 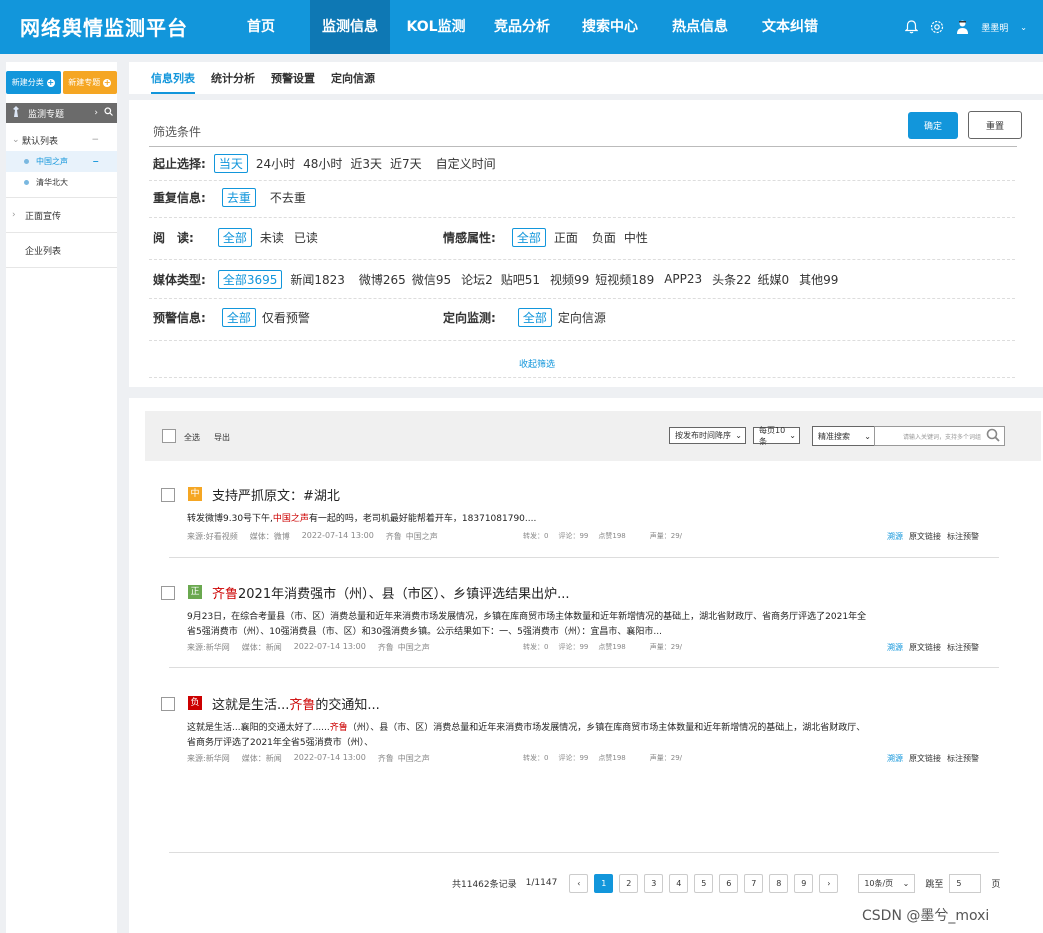 I want to click on filter-option: 其他99, so click(x=818, y=279).